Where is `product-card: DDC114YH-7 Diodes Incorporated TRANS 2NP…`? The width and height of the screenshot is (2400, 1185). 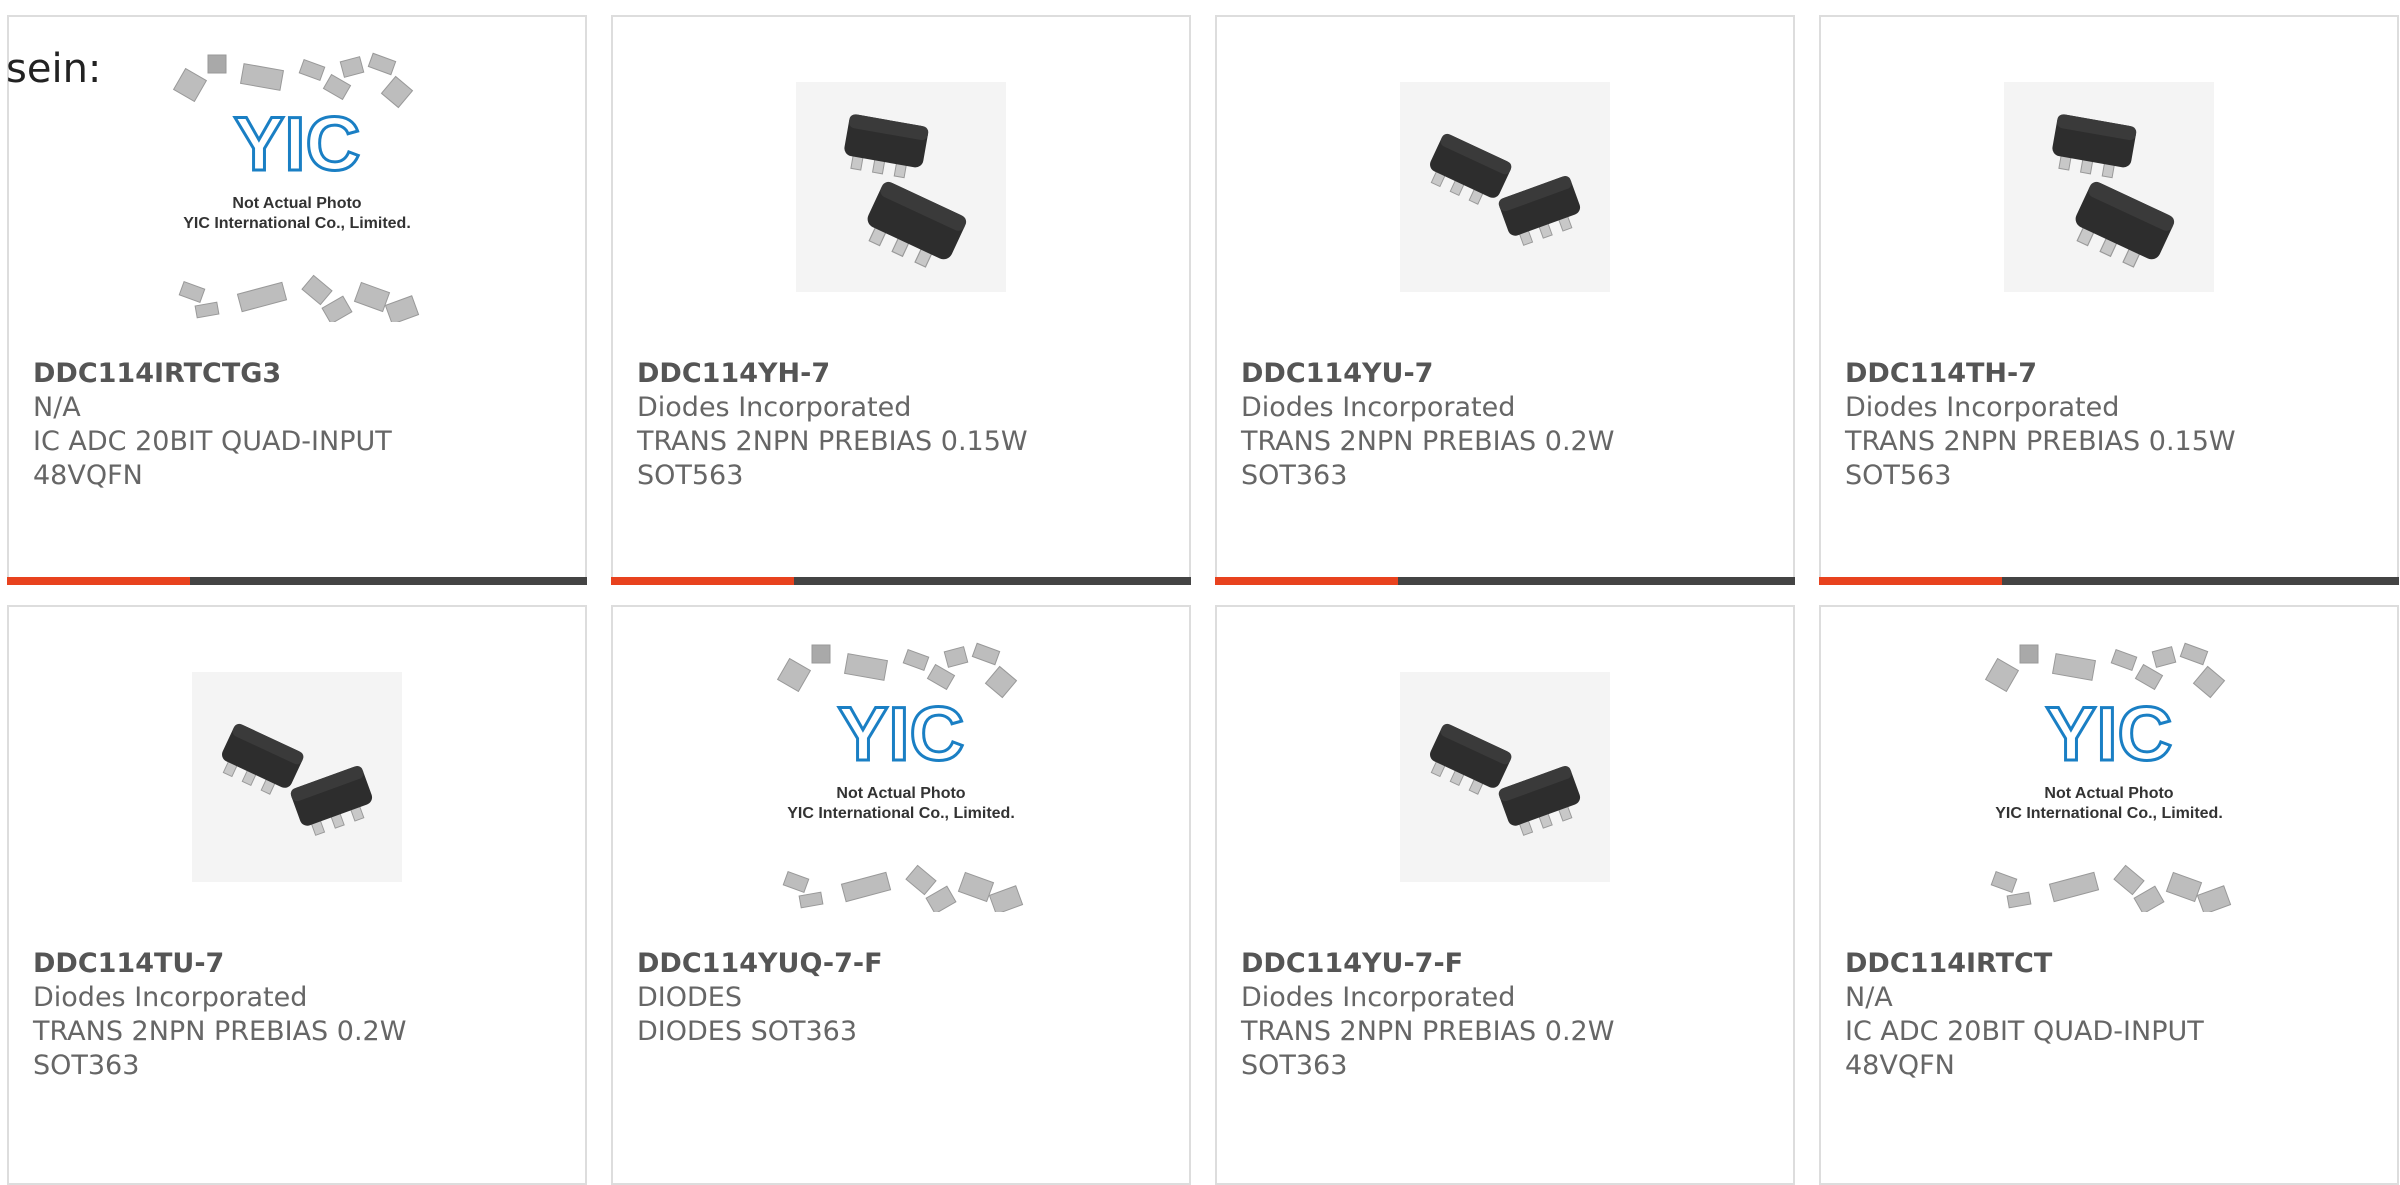 product-card: DDC114YH-7 Diodes Incorporated TRANS 2NP… is located at coordinates (901, 300).